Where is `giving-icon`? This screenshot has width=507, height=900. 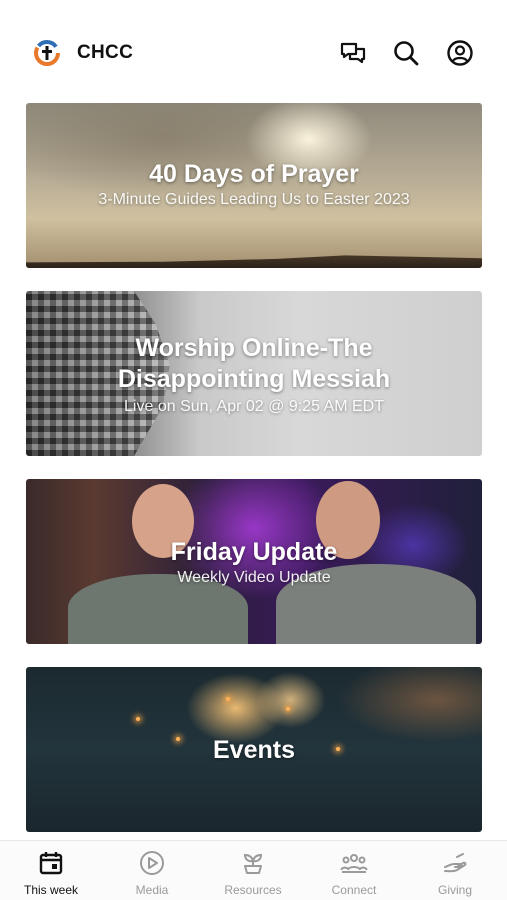
giving-icon is located at coordinates (455, 863).